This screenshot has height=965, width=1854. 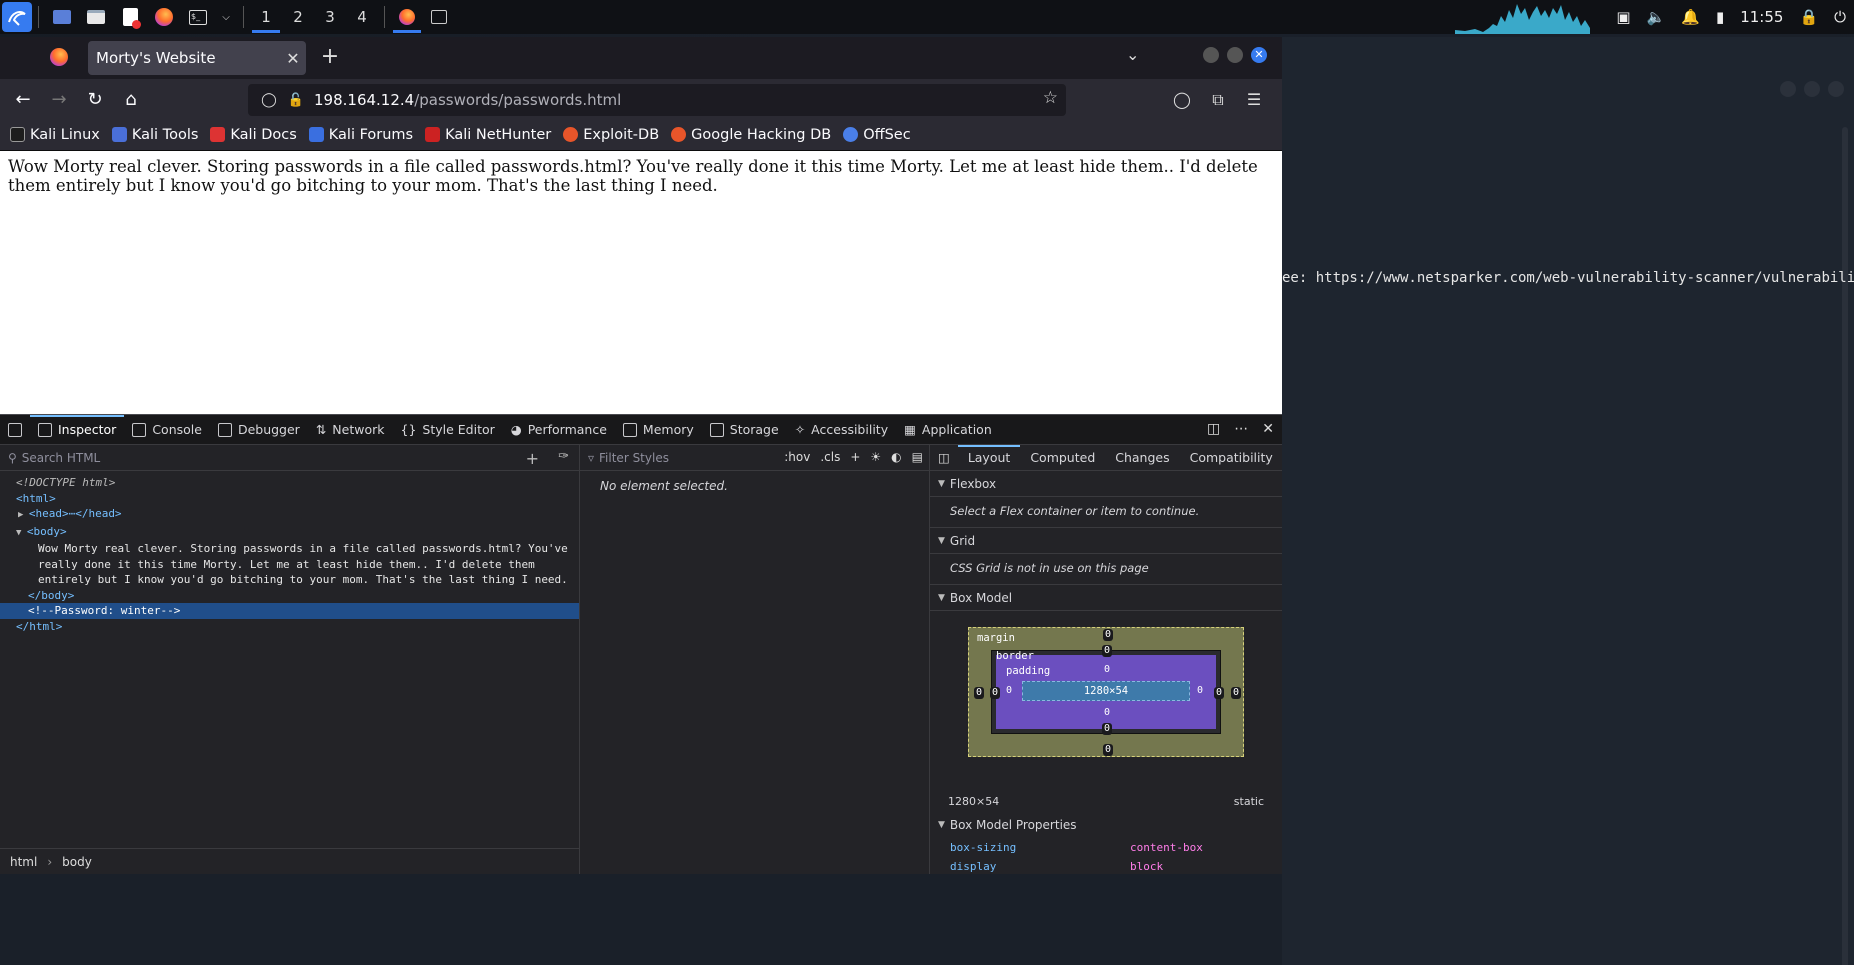 What do you see at coordinates (289, 483) in the screenshot?
I see `tree-doctype: <!DOCTYPE html>` at bounding box center [289, 483].